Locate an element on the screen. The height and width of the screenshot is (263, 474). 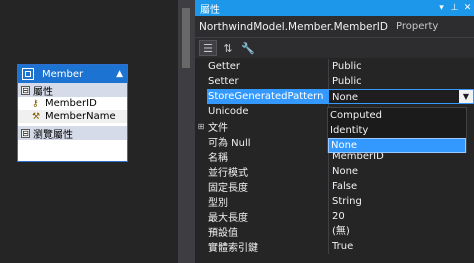
entity-property-membername: ⚒ MemberName is located at coordinates (72, 116).